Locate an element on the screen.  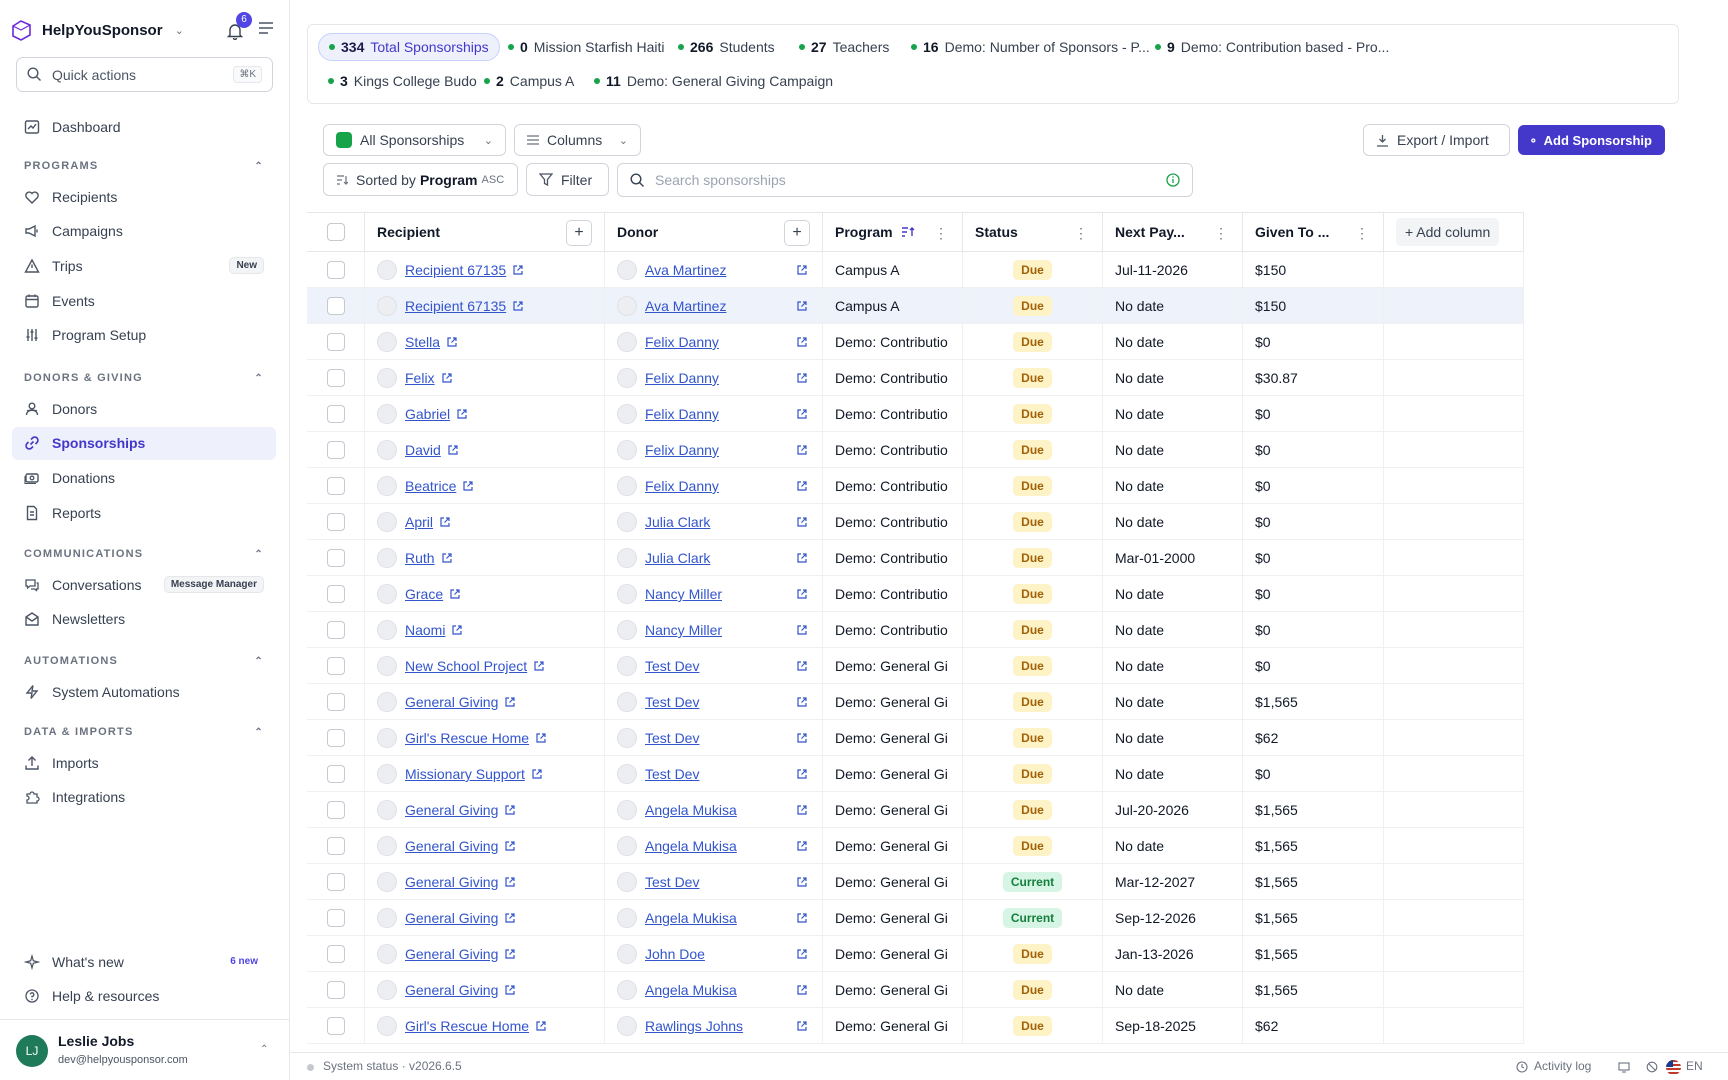
search-sponsorships-input: Search sponsorships is located at coordinates (905, 180).